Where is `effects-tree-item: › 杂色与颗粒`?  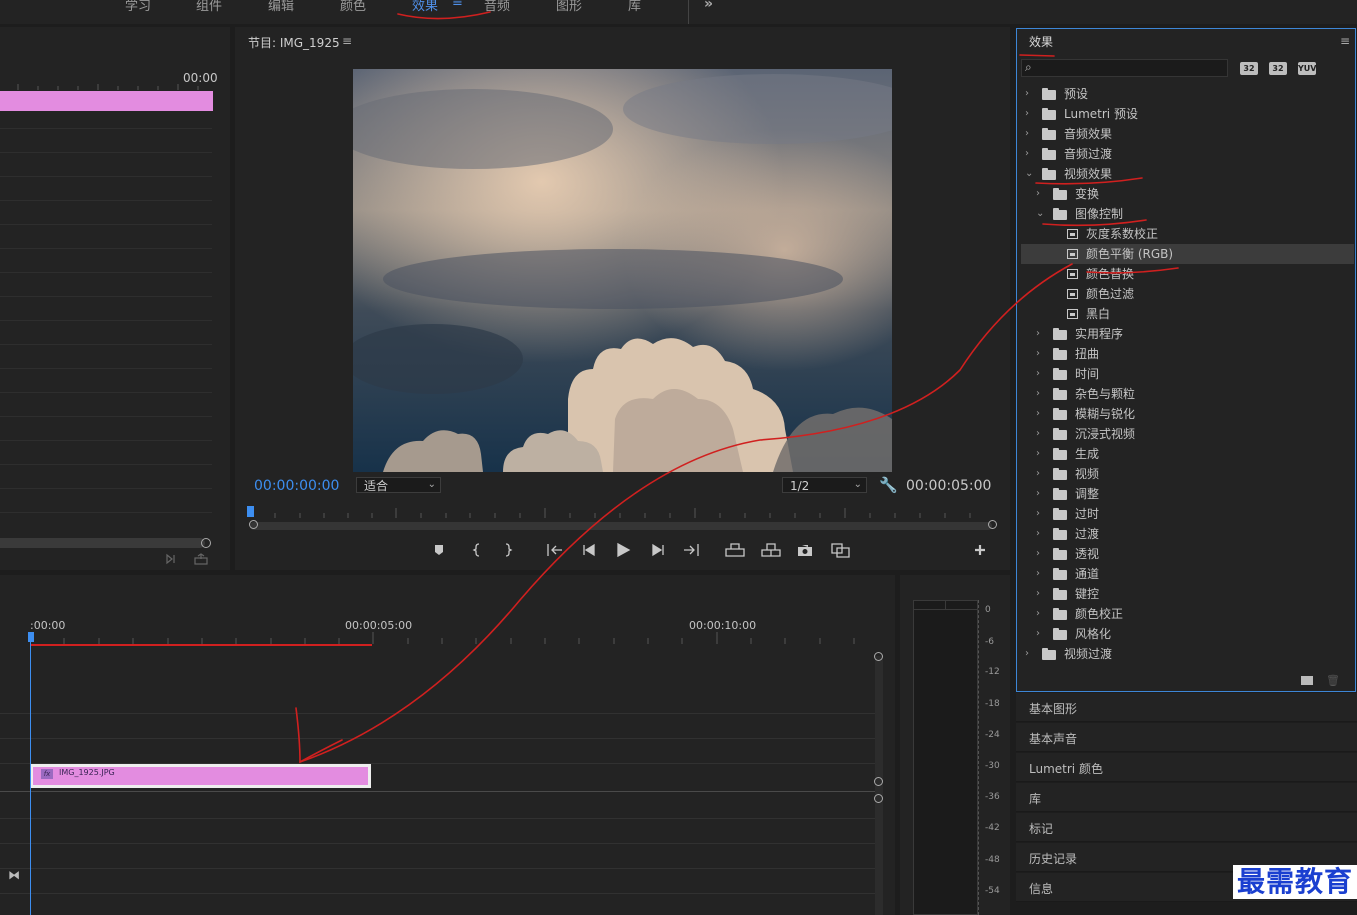 effects-tree-item: › 杂色与颗粒 is located at coordinates (1187, 394).